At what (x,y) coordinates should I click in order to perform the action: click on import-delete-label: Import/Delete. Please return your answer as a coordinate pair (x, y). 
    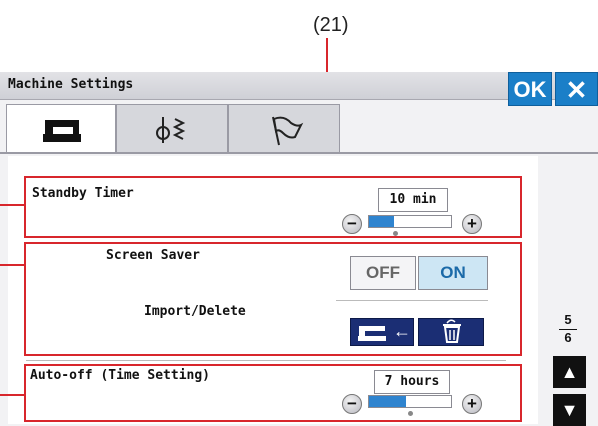
    Looking at the image, I should click on (195, 311).